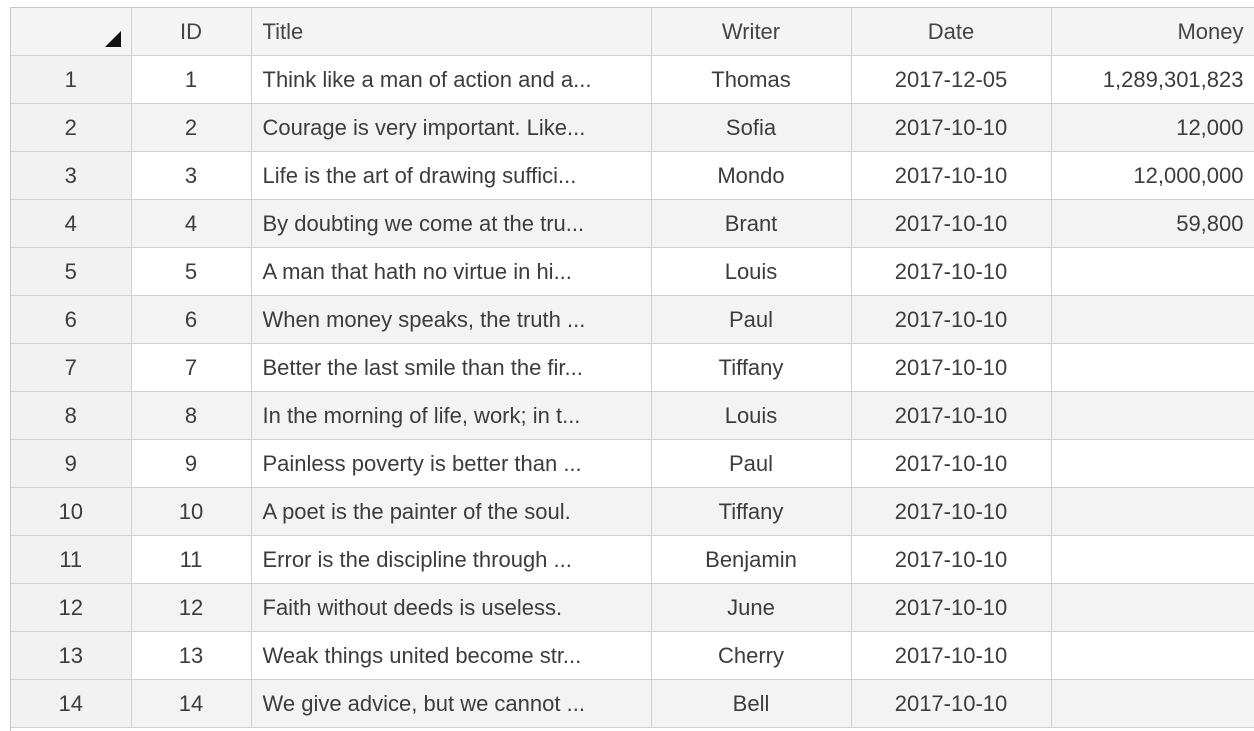 The height and width of the screenshot is (731, 1254). What do you see at coordinates (751, 32) in the screenshot?
I see `column-header-writer: Writer` at bounding box center [751, 32].